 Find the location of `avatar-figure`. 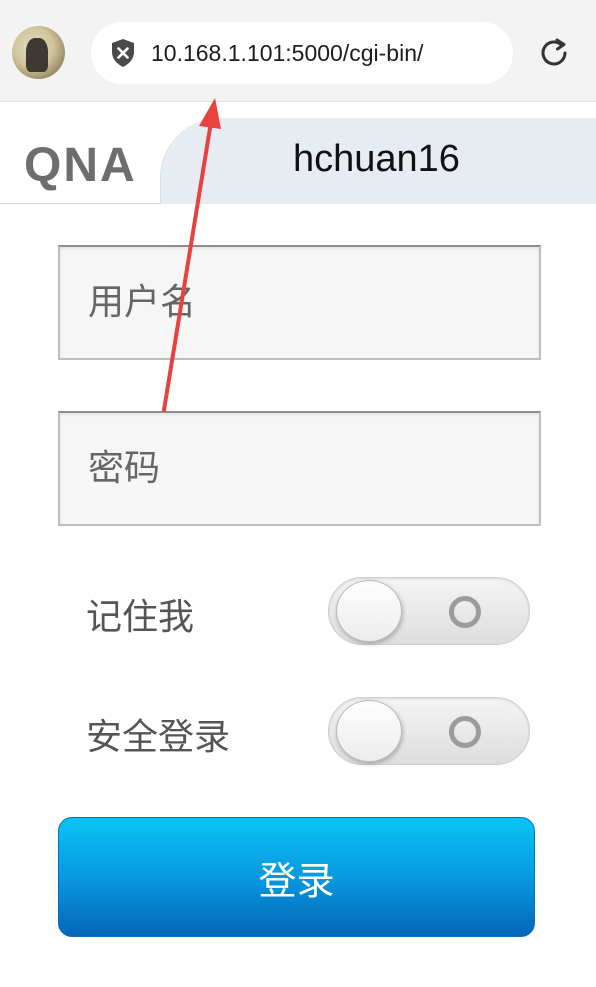

avatar-figure is located at coordinates (37, 55).